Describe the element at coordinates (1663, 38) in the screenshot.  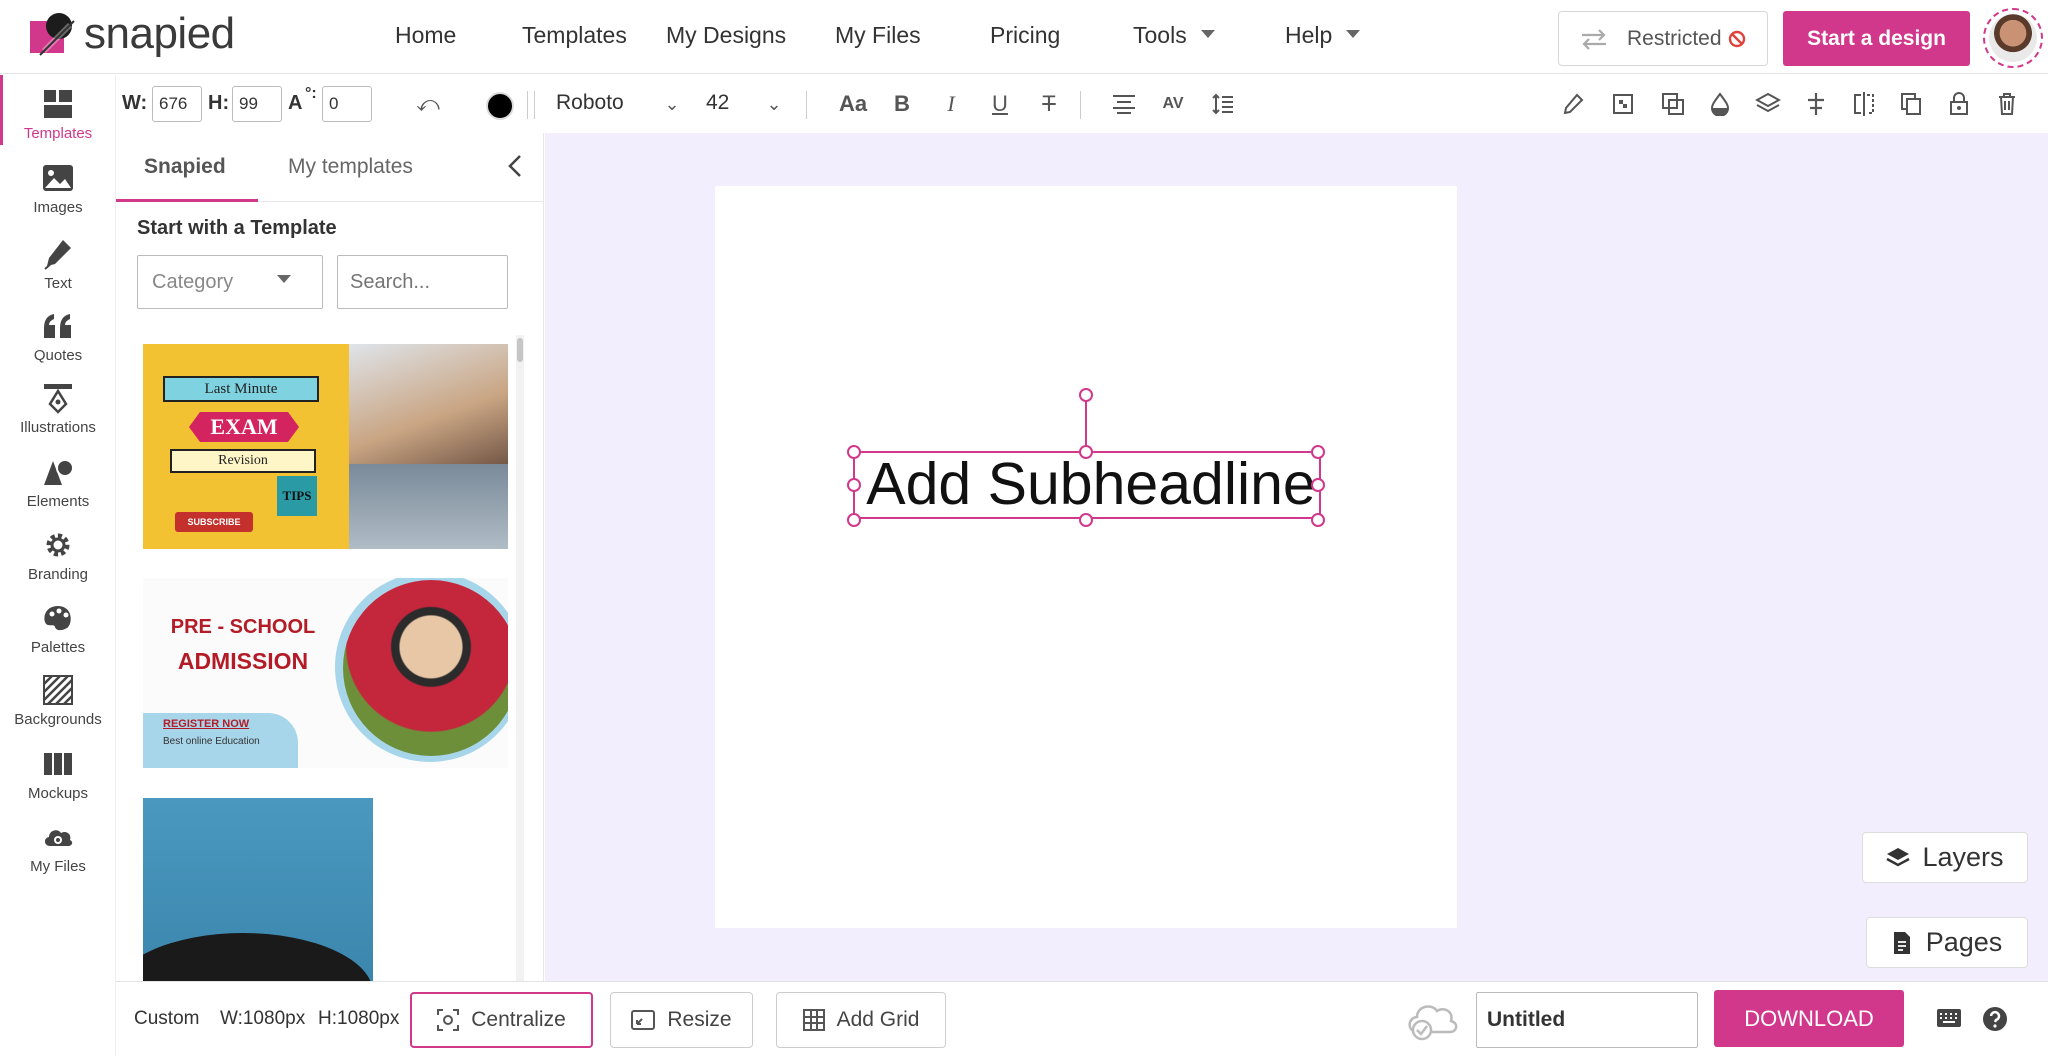
I see `restricted-switch-button: Restricted` at that location.